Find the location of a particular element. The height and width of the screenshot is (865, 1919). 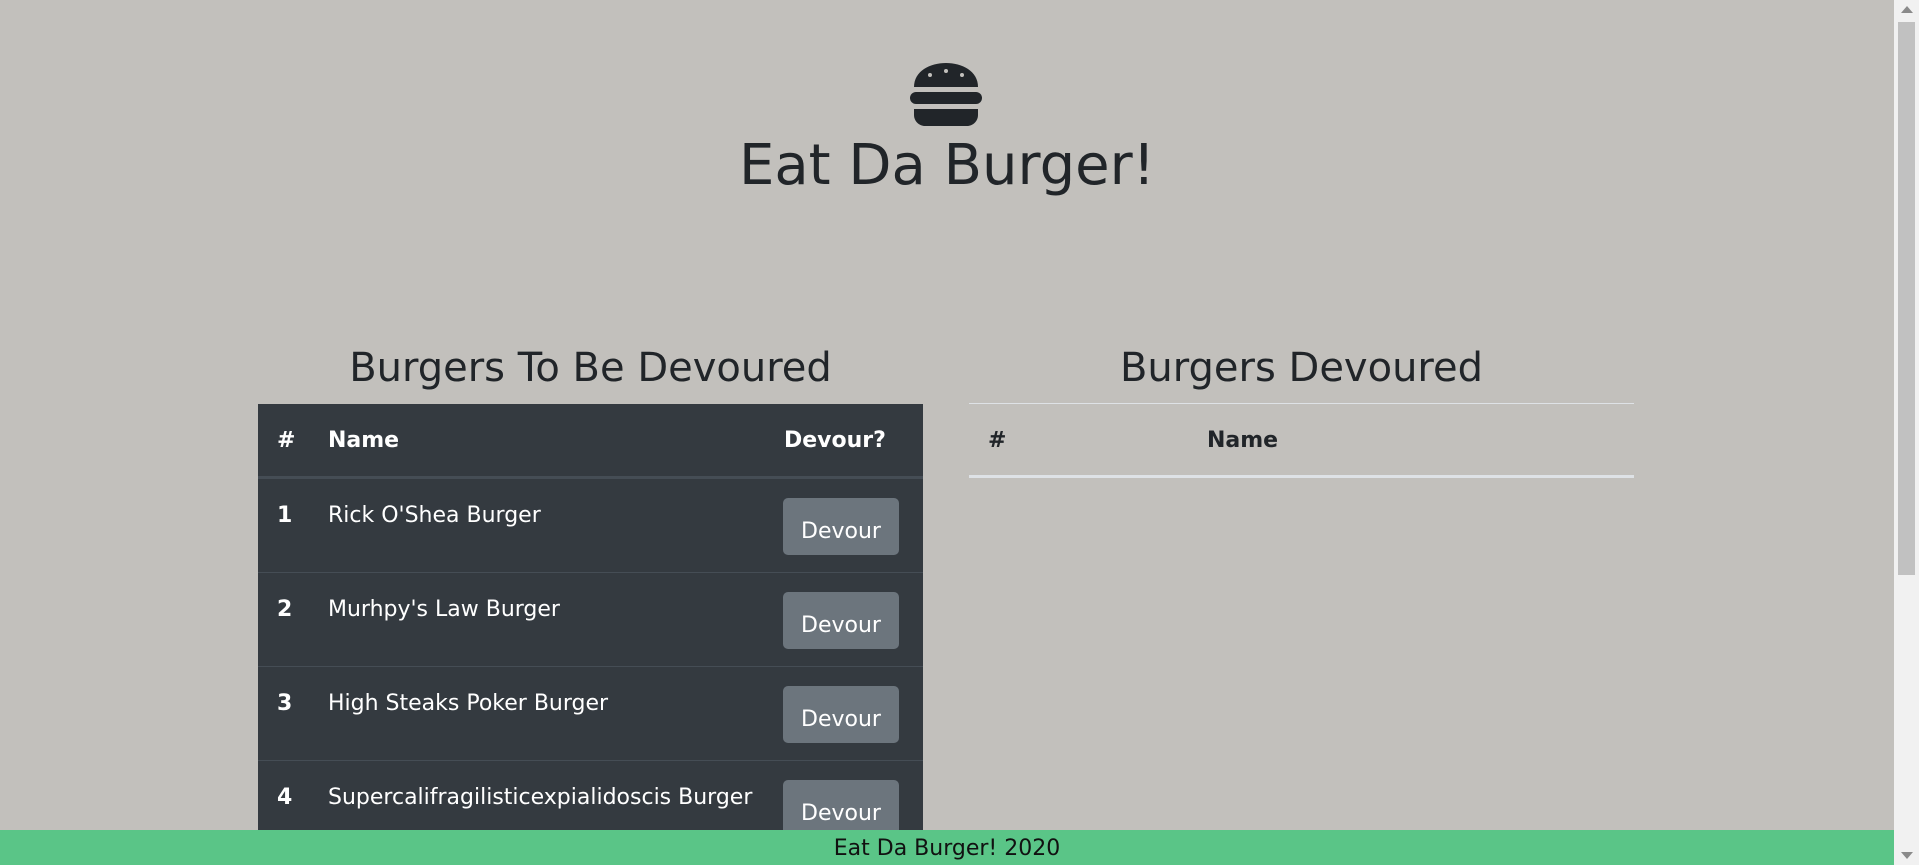

table-header: # Name Devour? is located at coordinates (590, 441).